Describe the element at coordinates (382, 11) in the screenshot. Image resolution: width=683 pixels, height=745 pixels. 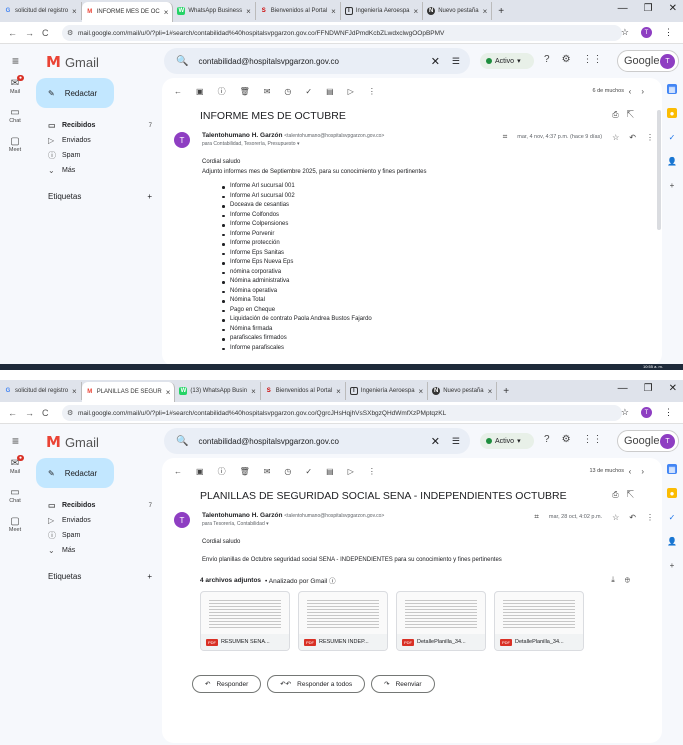
I see `browser-tab: I Ingeniería Aeroespa ×` at that location.